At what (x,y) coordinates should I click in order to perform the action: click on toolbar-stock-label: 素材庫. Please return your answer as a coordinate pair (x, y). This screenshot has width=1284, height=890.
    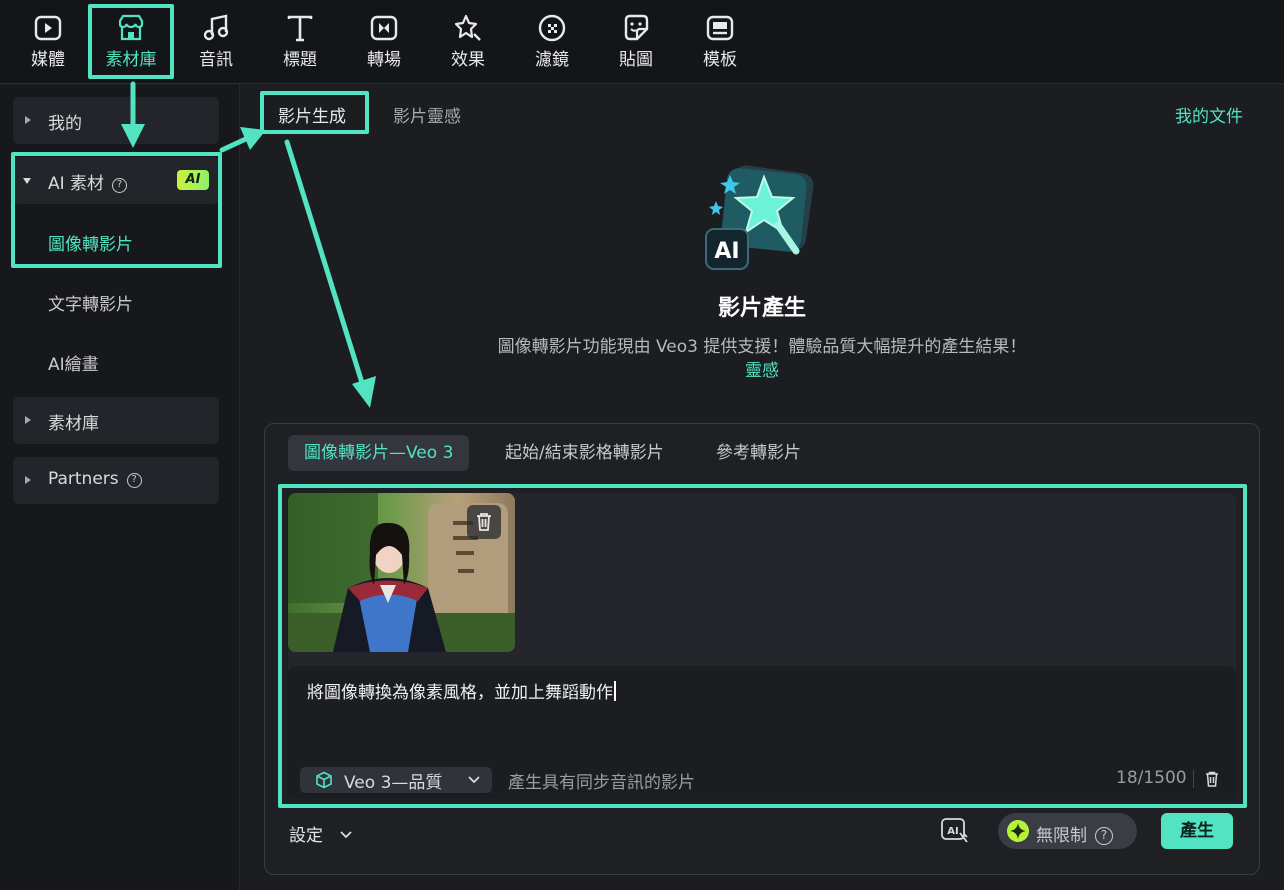
    Looking at the image, I should click on (131, 60).